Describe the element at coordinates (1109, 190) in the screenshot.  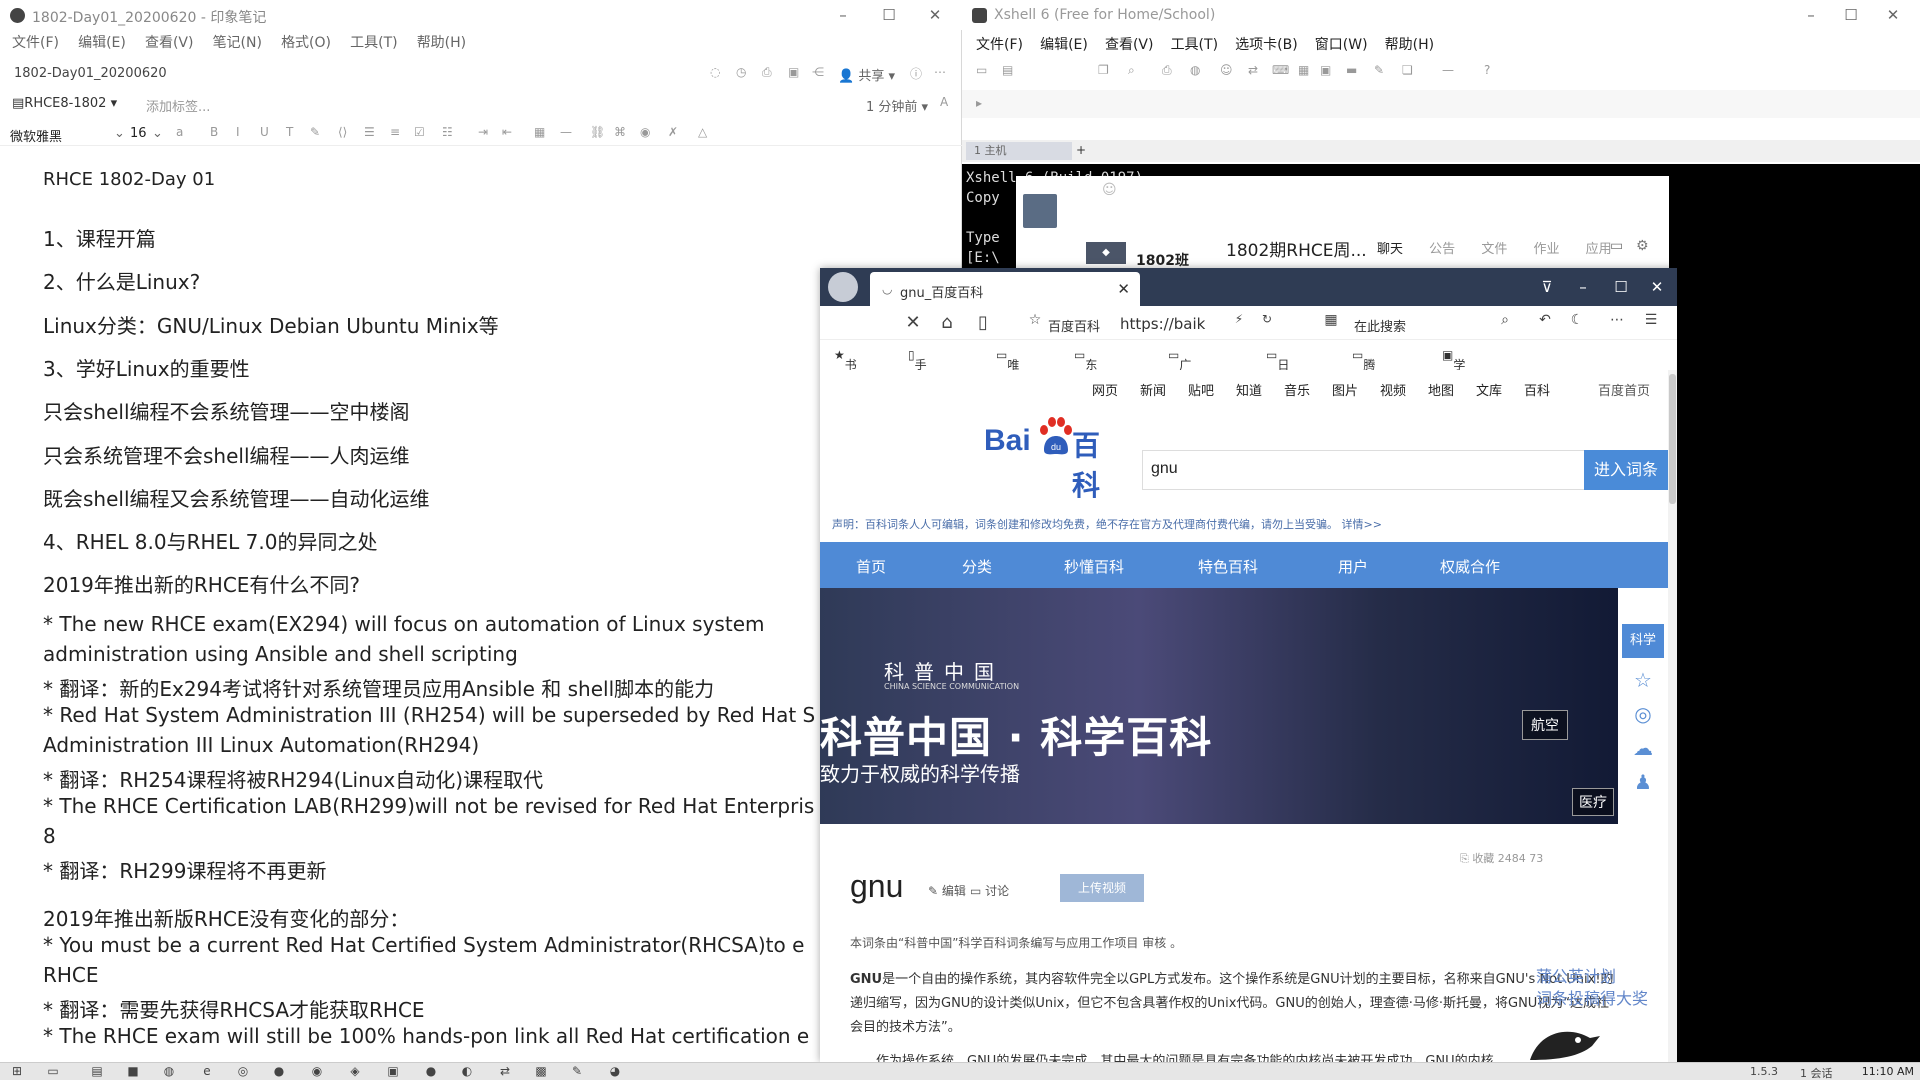
I see `qq-smile-icon: ☺` at that location.